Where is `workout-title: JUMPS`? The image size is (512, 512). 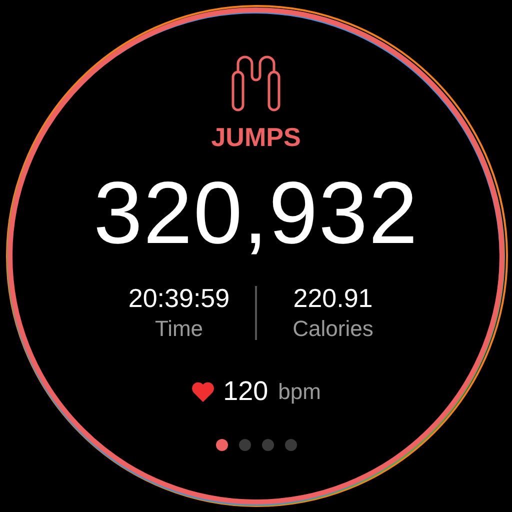
workout-title: JUMPS is located at coordinates (256, 137).